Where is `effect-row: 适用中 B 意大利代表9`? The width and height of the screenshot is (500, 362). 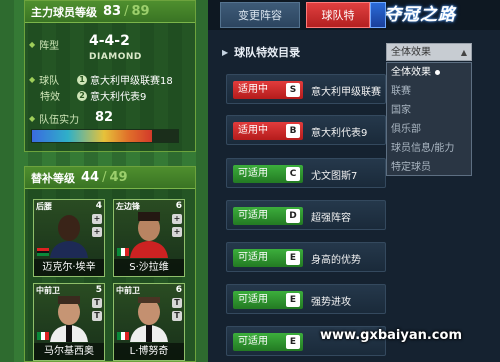
effect-row: 适用中 B 意大利代表9 is located at coordinates (306, 130).